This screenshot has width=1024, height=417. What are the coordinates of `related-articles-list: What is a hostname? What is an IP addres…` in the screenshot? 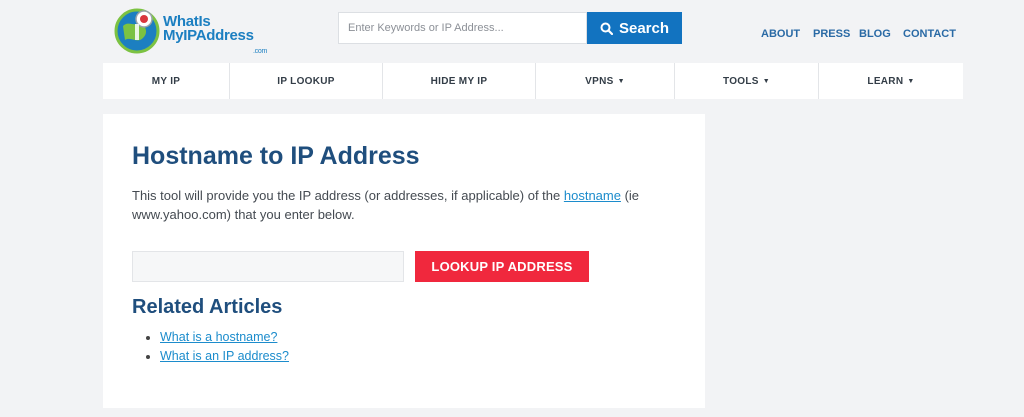 It's located at (218, 347).